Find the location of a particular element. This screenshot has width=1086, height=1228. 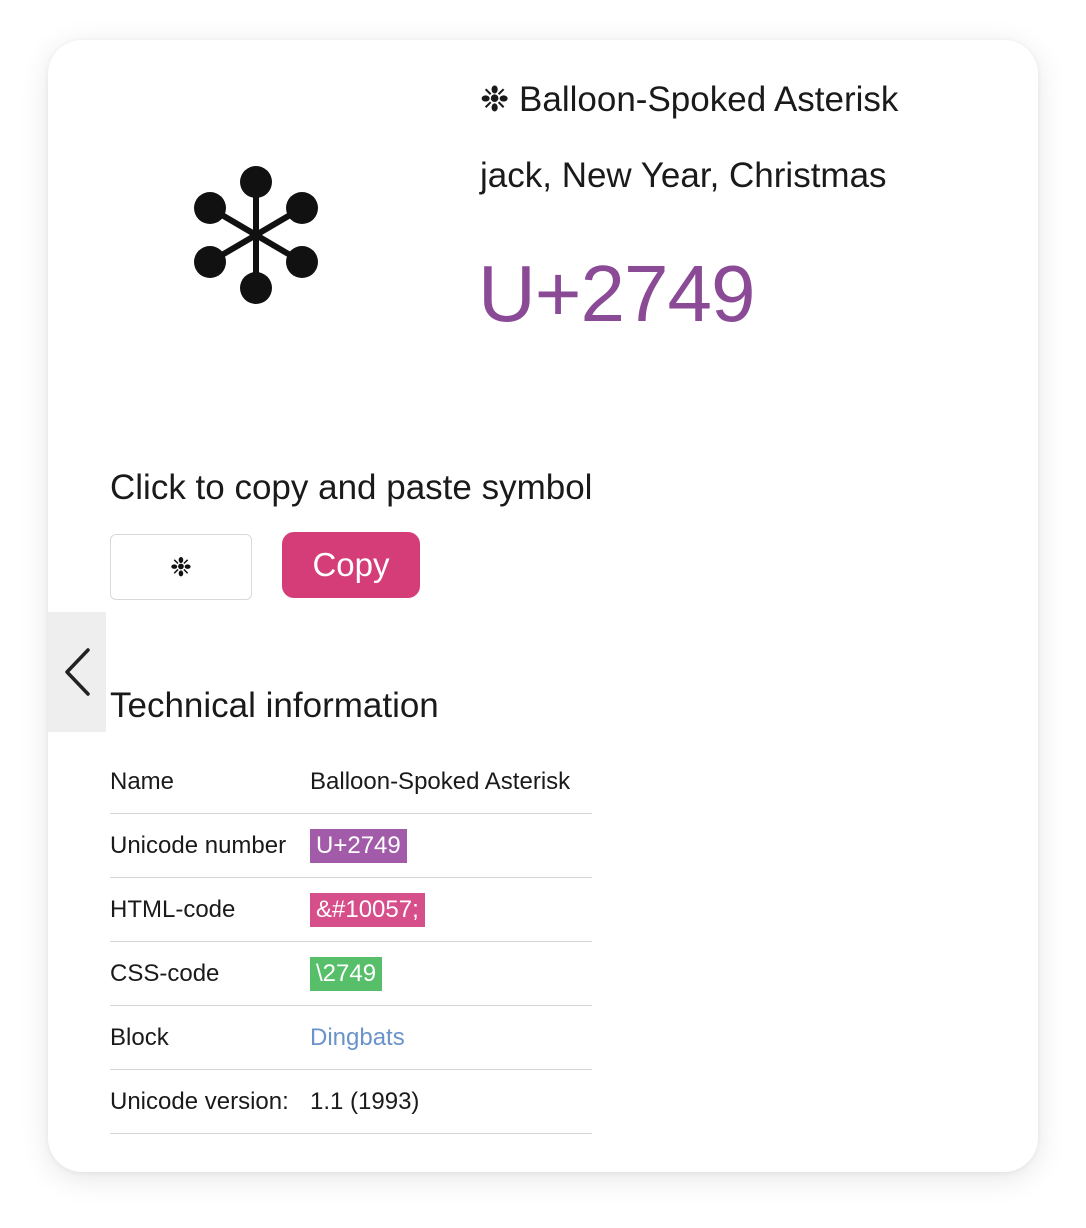

row-label-css-code: CSS-code is located at coordinates (165, 973).